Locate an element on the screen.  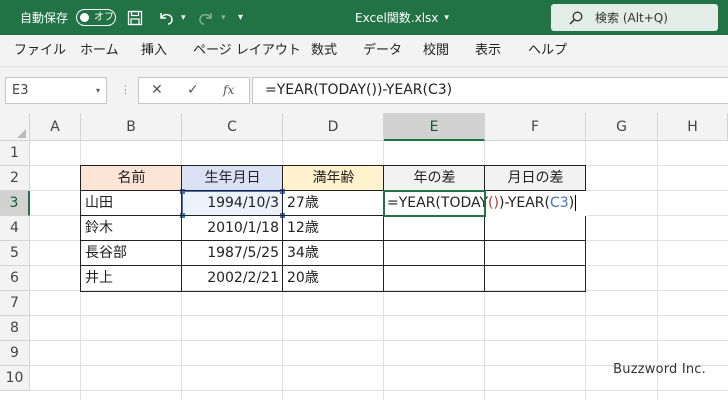
redo-icon is located at coordinates (206, 17).